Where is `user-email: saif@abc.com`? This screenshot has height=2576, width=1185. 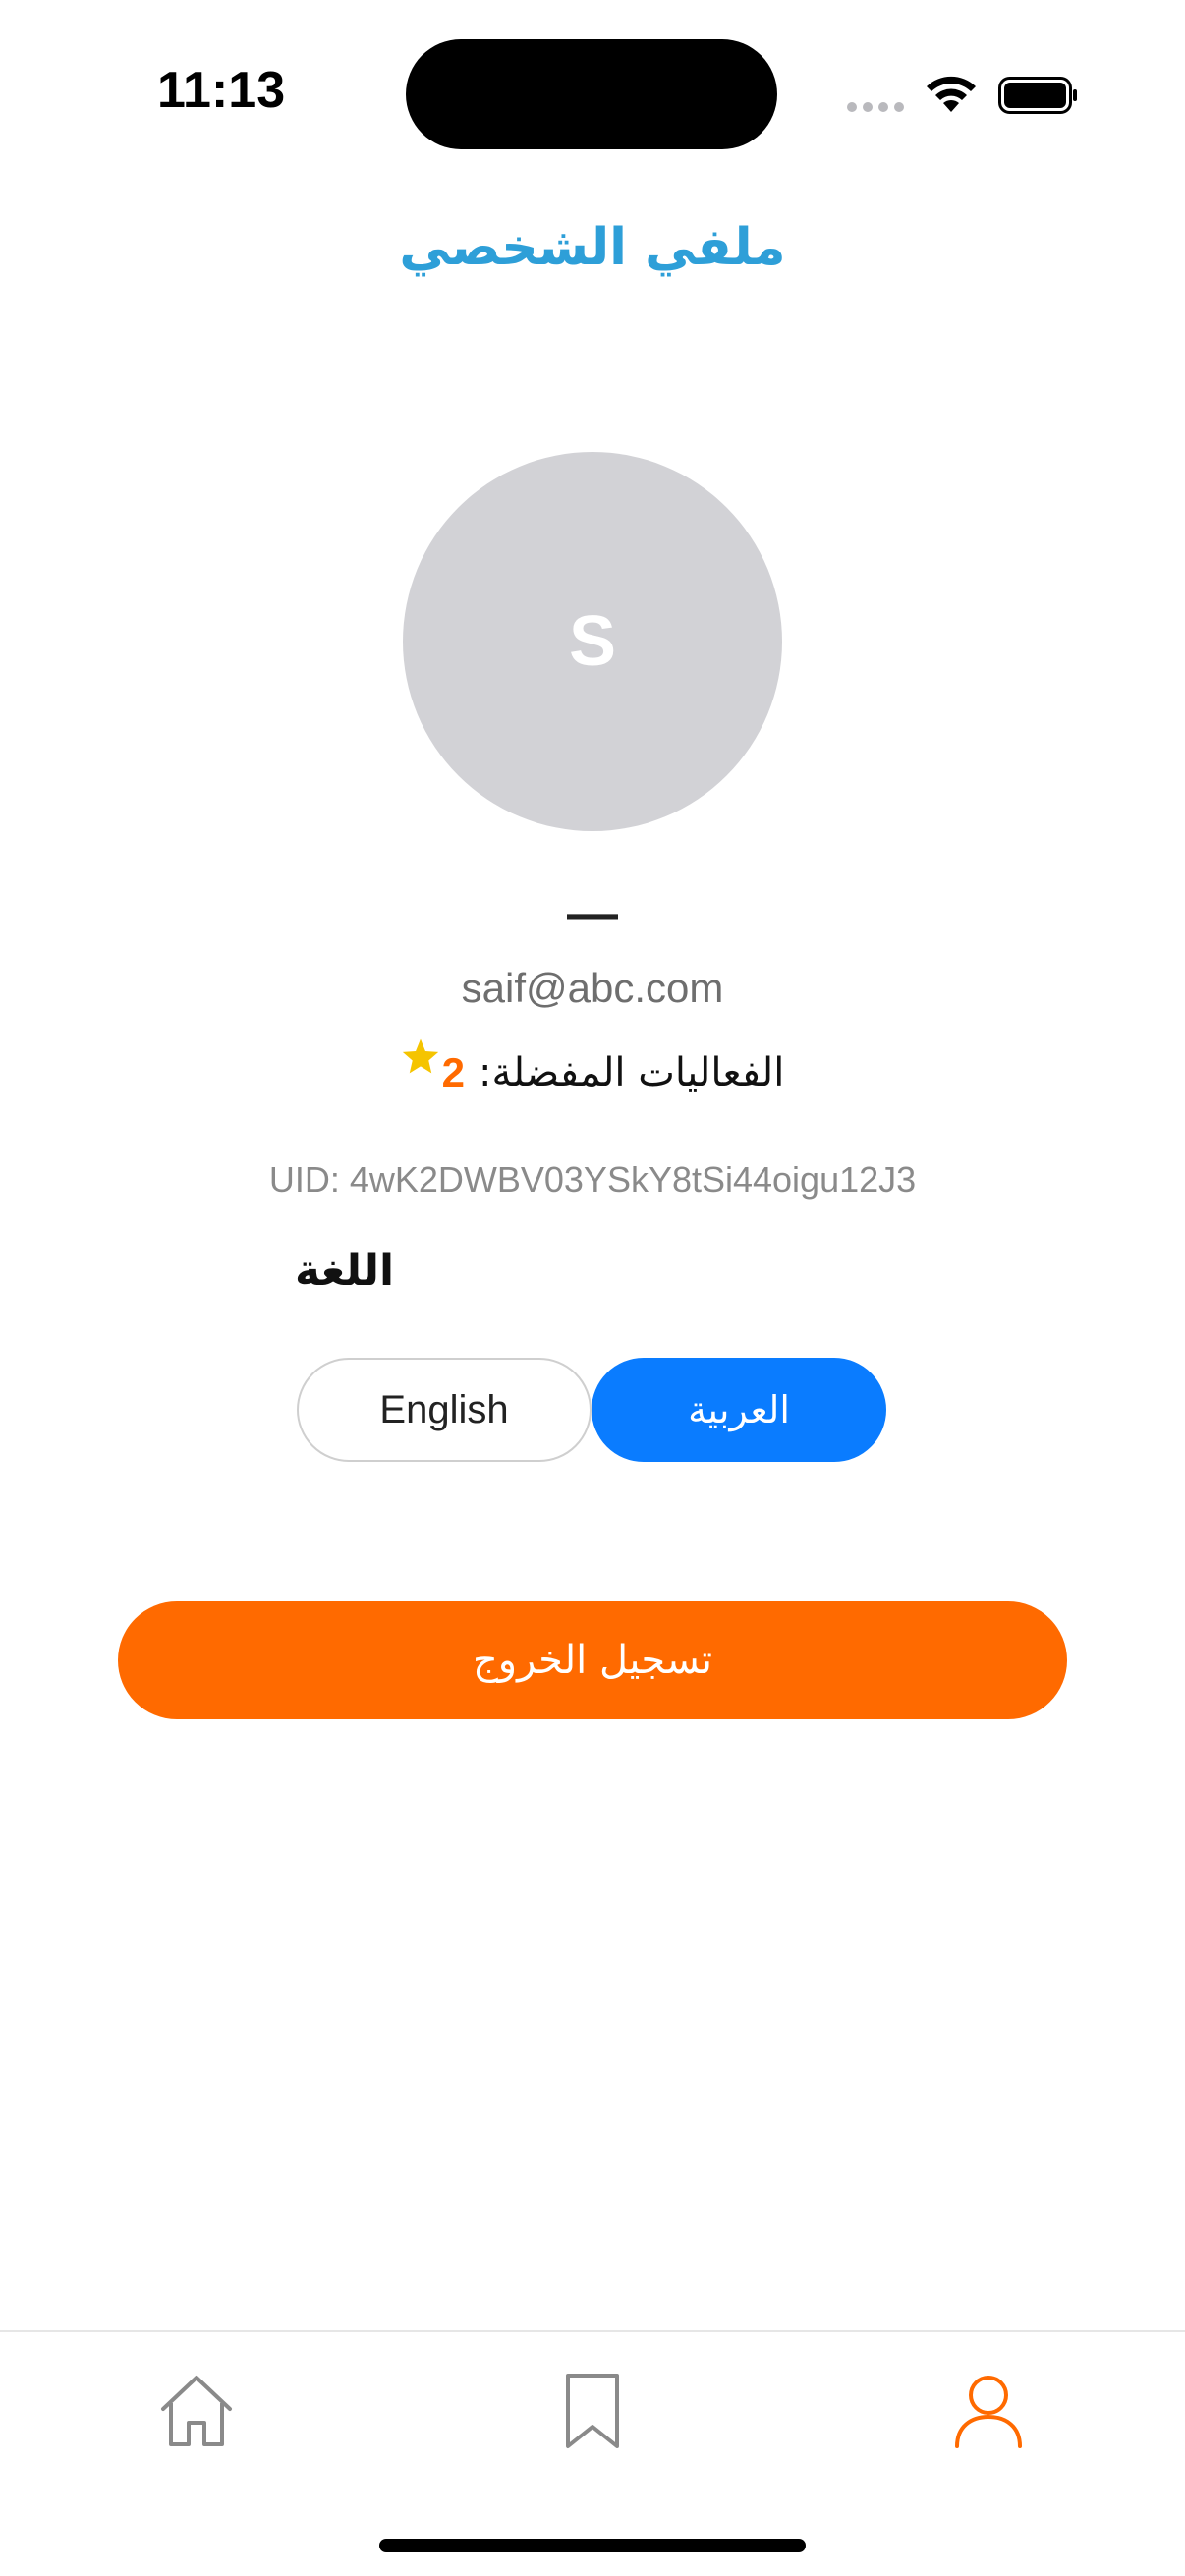 user-email: saif@abc.com is located at coordinates (592, 988).